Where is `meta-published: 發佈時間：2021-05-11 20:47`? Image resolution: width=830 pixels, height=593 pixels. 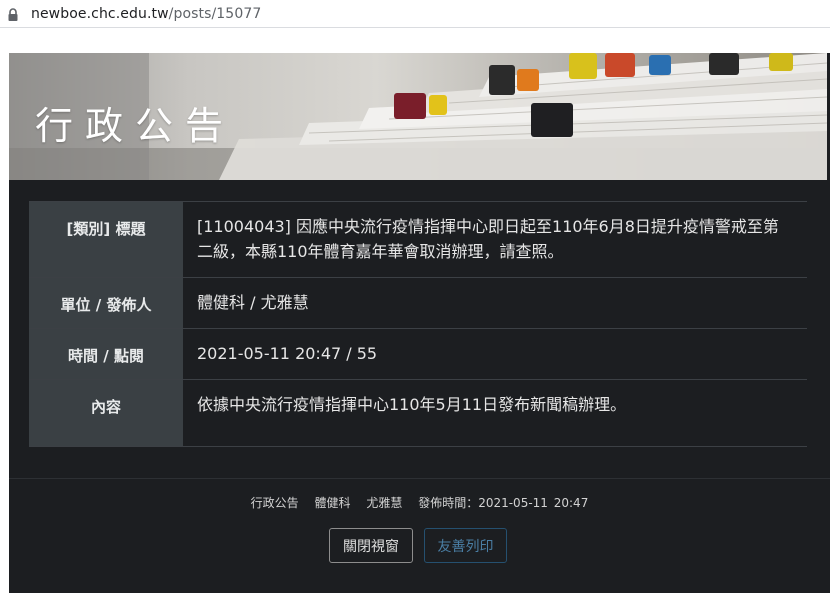
meta-published: 發佈時間：2021-05-11 20:47 is located at coordinates (503, 503).